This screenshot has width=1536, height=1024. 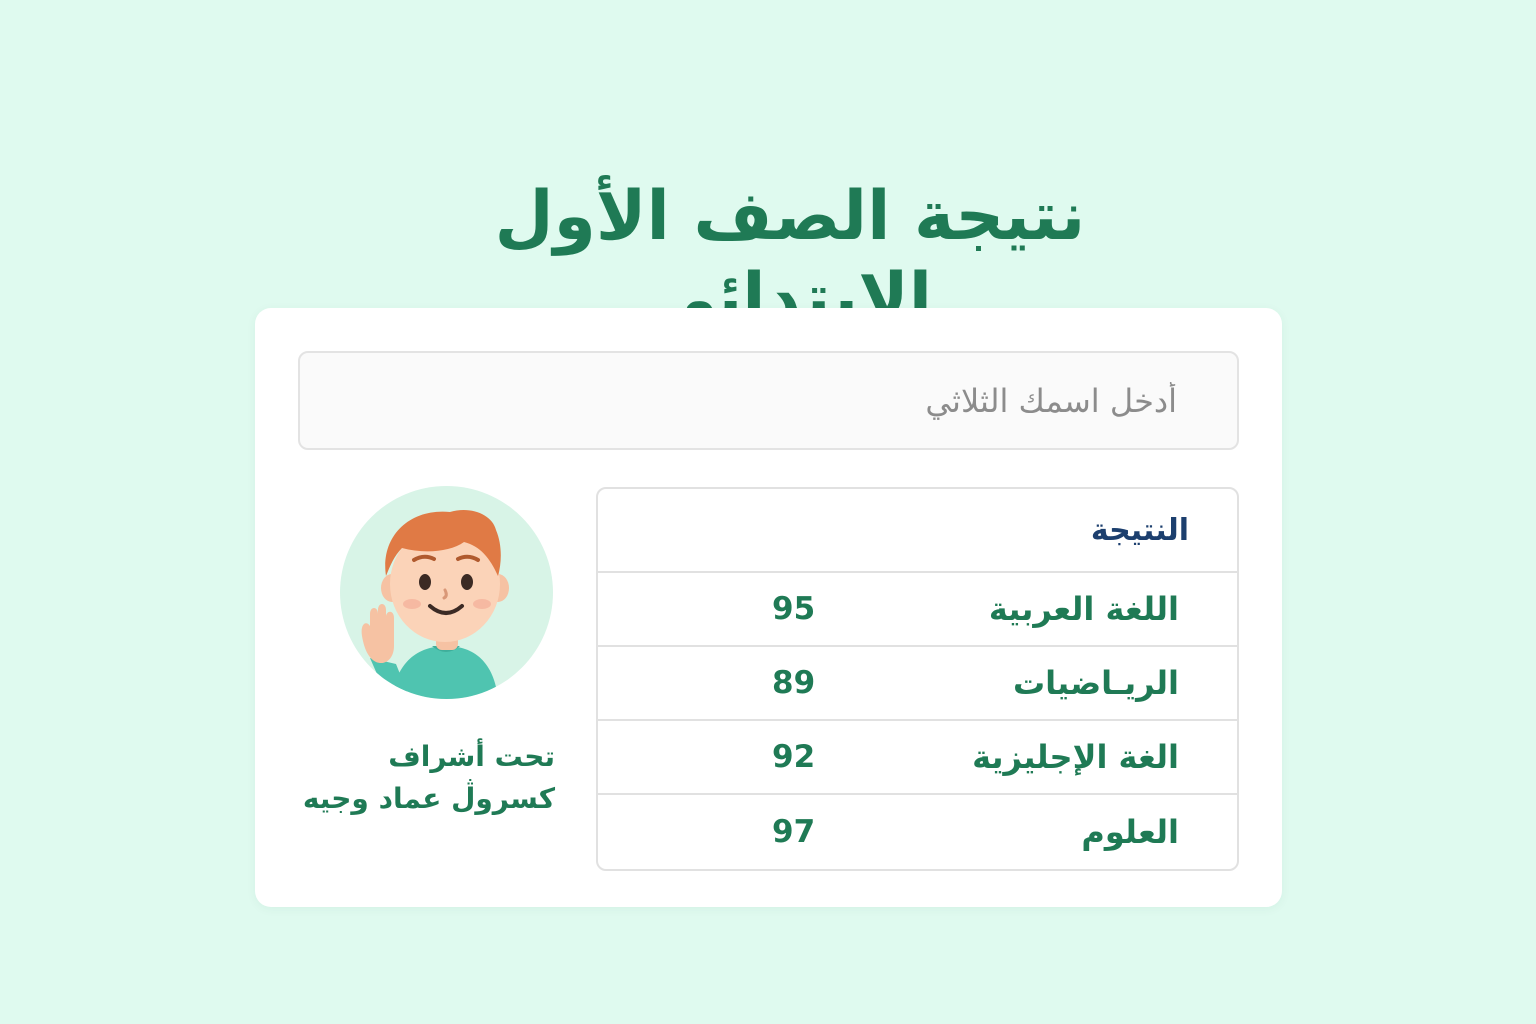 I want to click on subject-score: 95, so click(x=794, y=609).